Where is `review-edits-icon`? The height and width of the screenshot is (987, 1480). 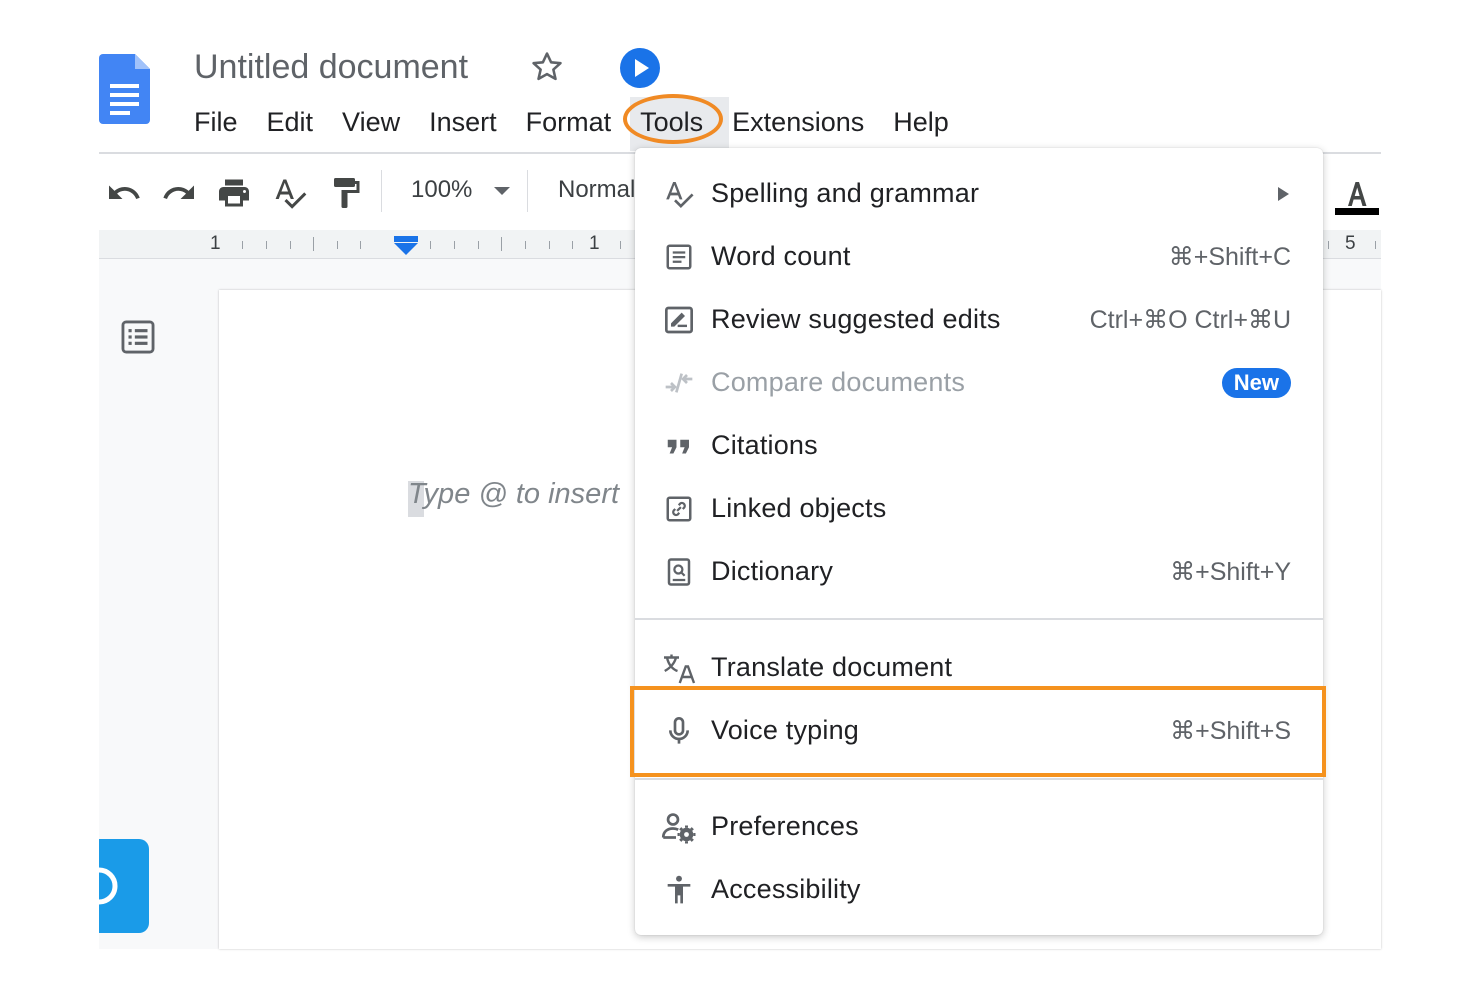 review-edits-icon is located at coordinates (679, 320).